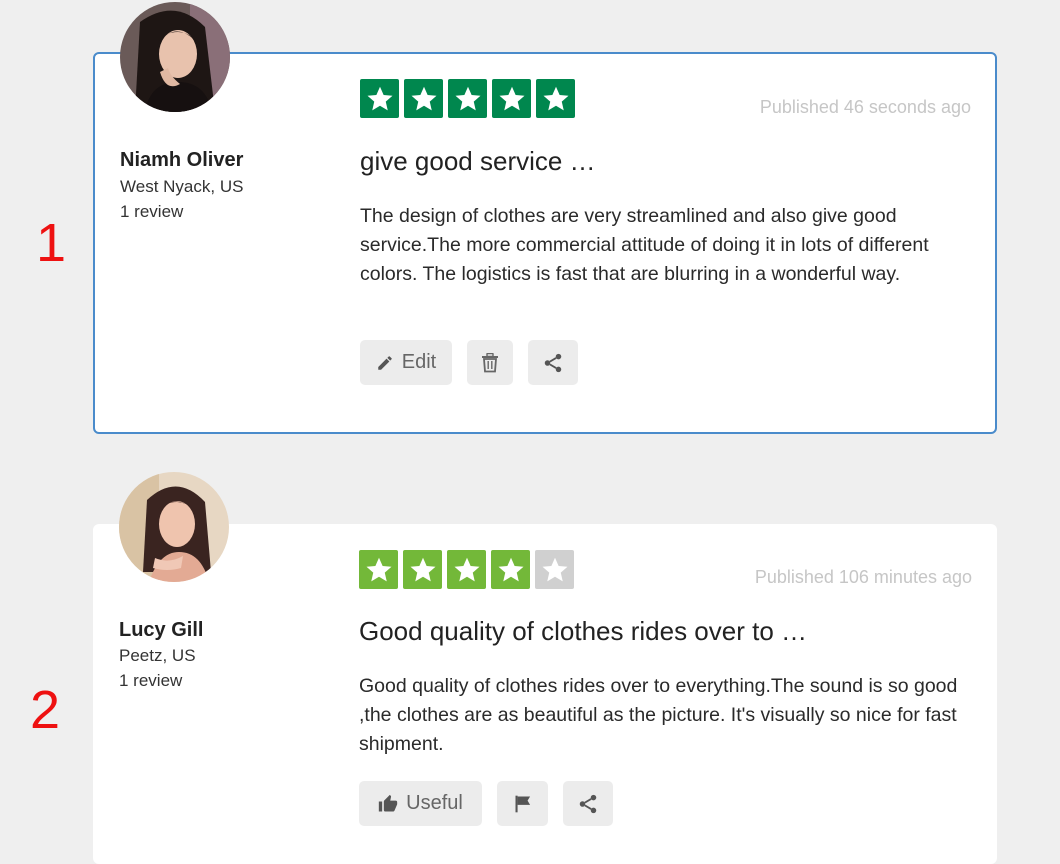  What do you see at coordinates (863, 577) in the screenshot?
I see `published-time: Published 106 minutes ago` at bounding box center [863, 577].